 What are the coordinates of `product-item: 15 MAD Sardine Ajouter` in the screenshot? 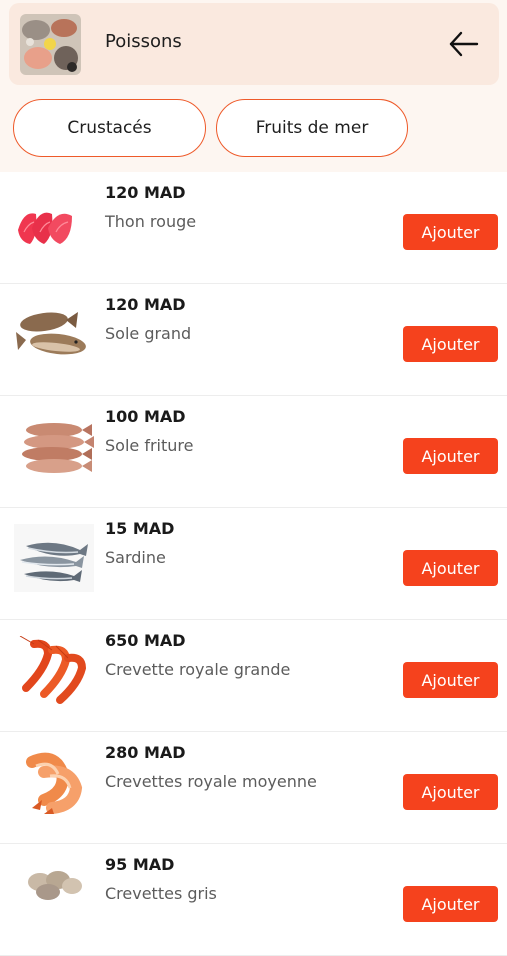 It's located at (253, 564).